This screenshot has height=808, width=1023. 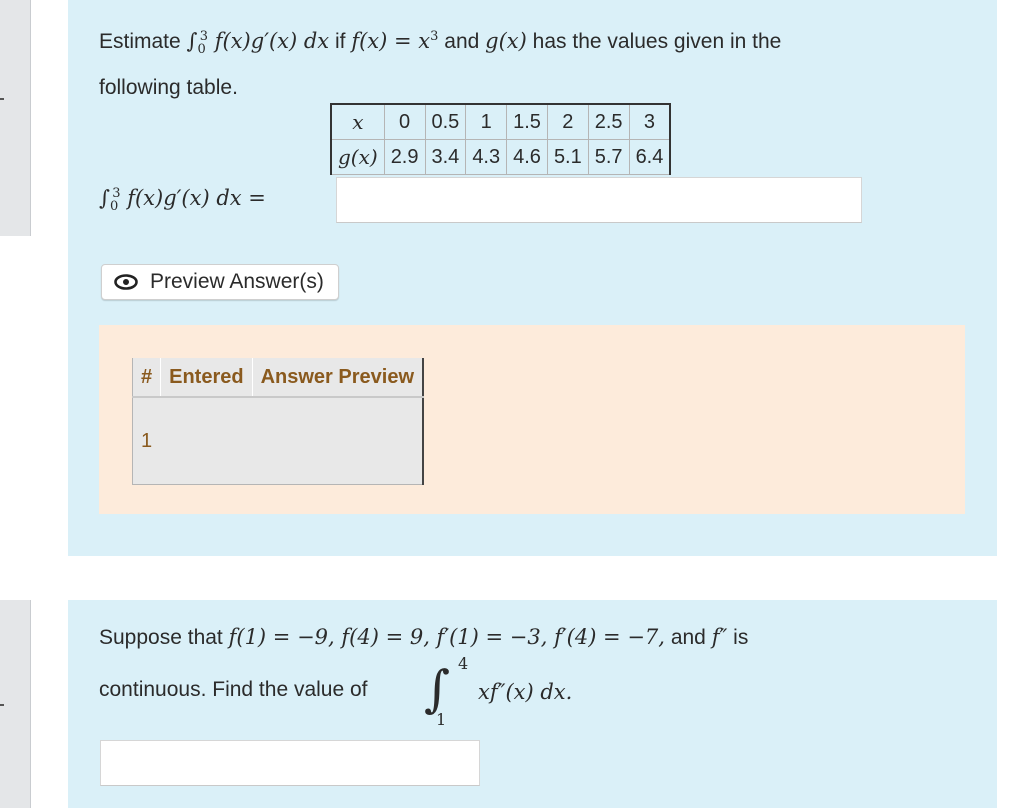 What do you see at coordinates (486, 157) in the screenshot?
I see `table-cell: 4.3` at bounding box center [486, 157].